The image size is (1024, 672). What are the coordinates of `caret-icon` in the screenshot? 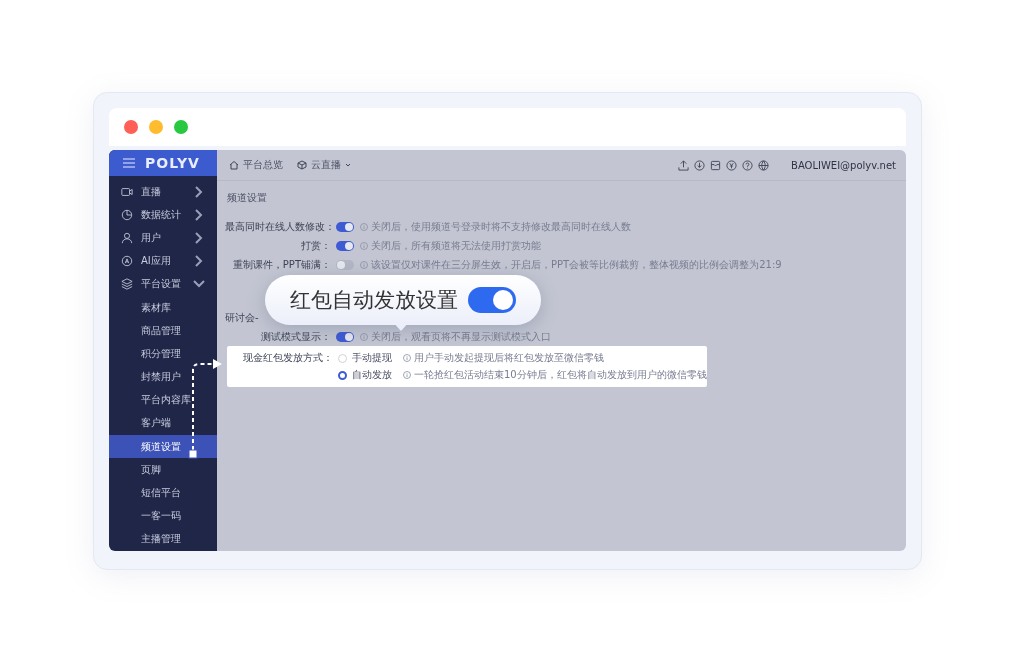 It's located at (348, 165).